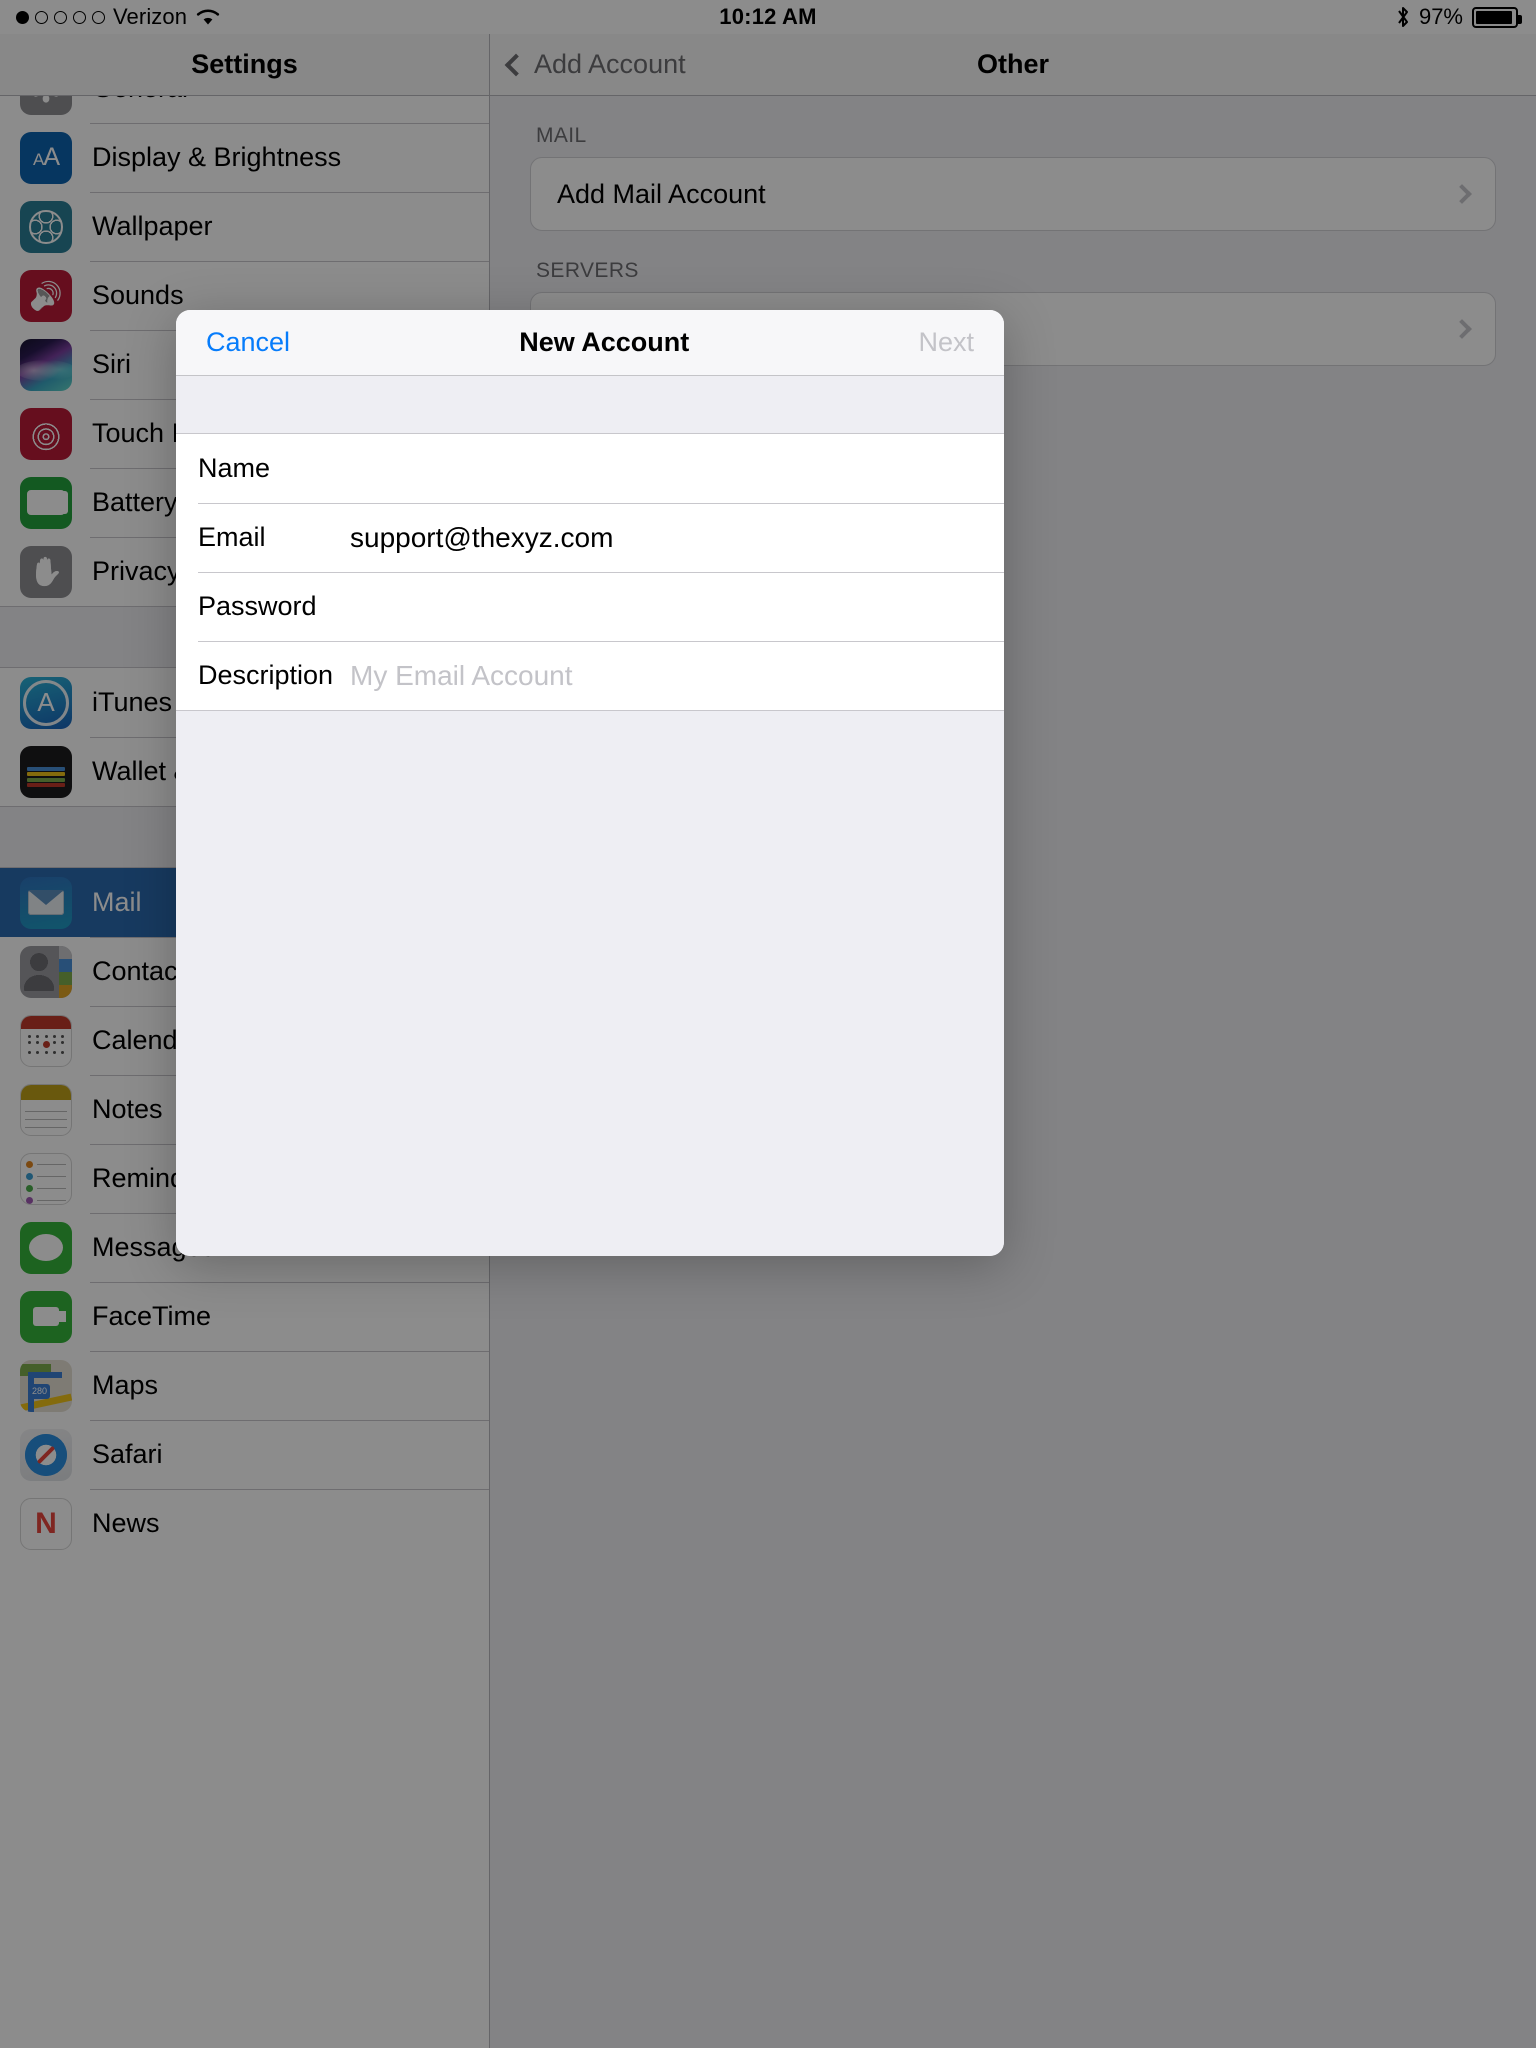  What do you see at coordinates (590, 468) in the screenshot?
I see `name-field-row: Name` at bounding box center [590, 468].